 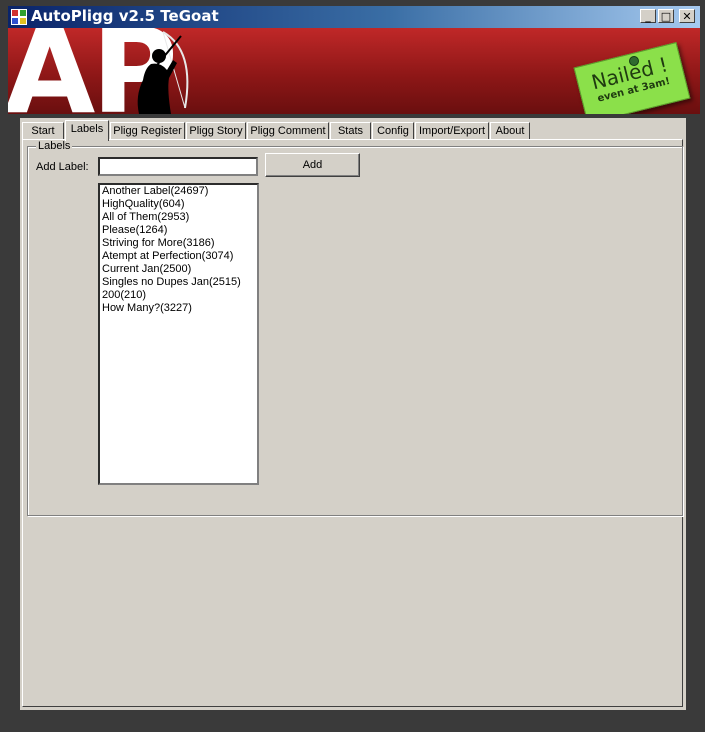 What do you see at coordinates (178, 295) in the screenshot?
I see `list-item: 200(210)` at bounding box center [178, 295].